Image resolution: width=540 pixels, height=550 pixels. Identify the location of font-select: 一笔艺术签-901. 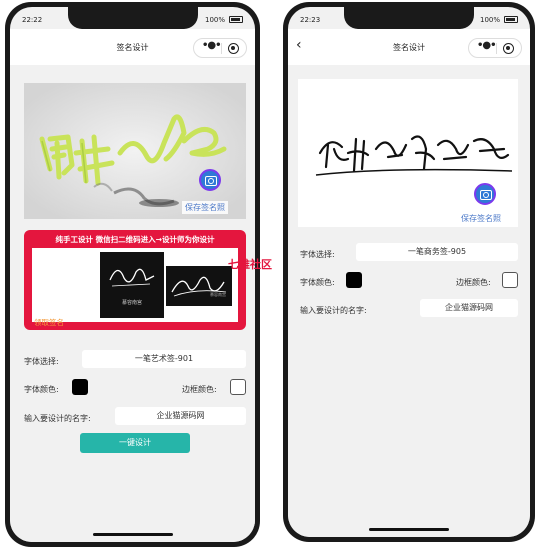
(164, 359).